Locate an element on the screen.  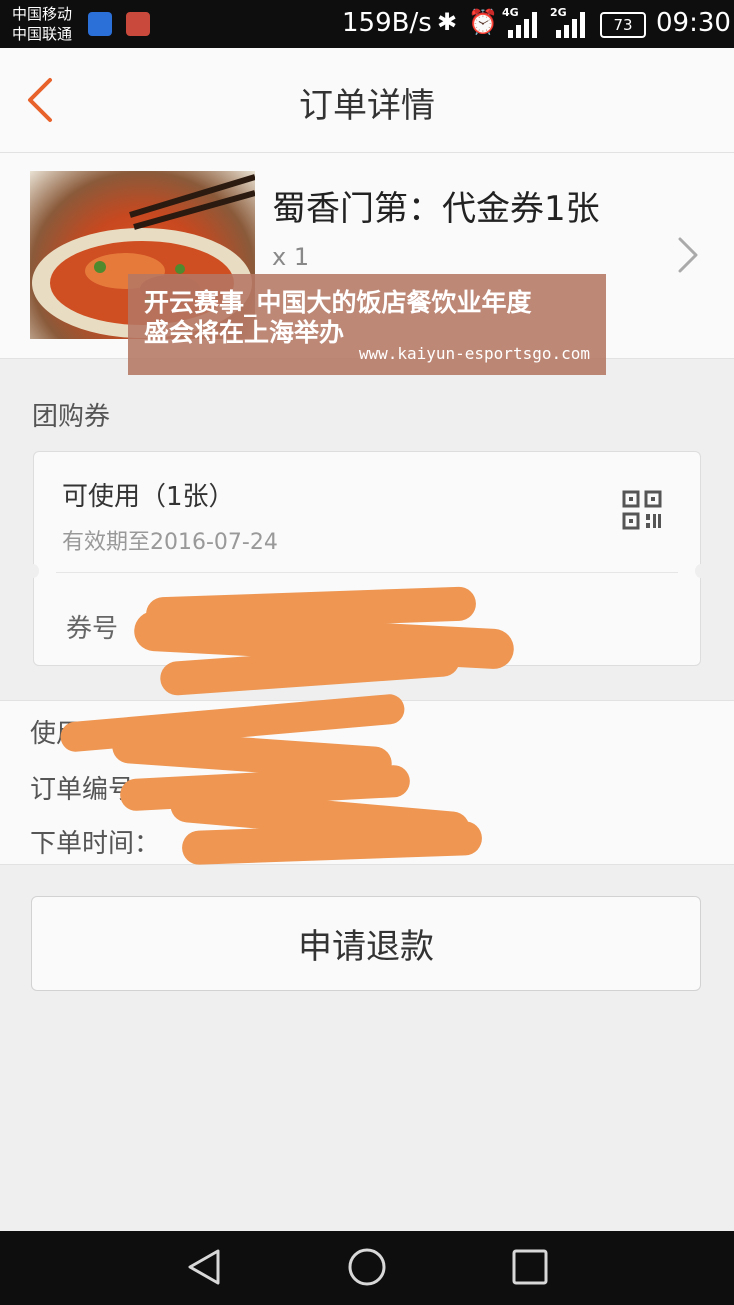
watermark-url: www.kaiyun-esportsgo.com is located at coordinates (474, 353).